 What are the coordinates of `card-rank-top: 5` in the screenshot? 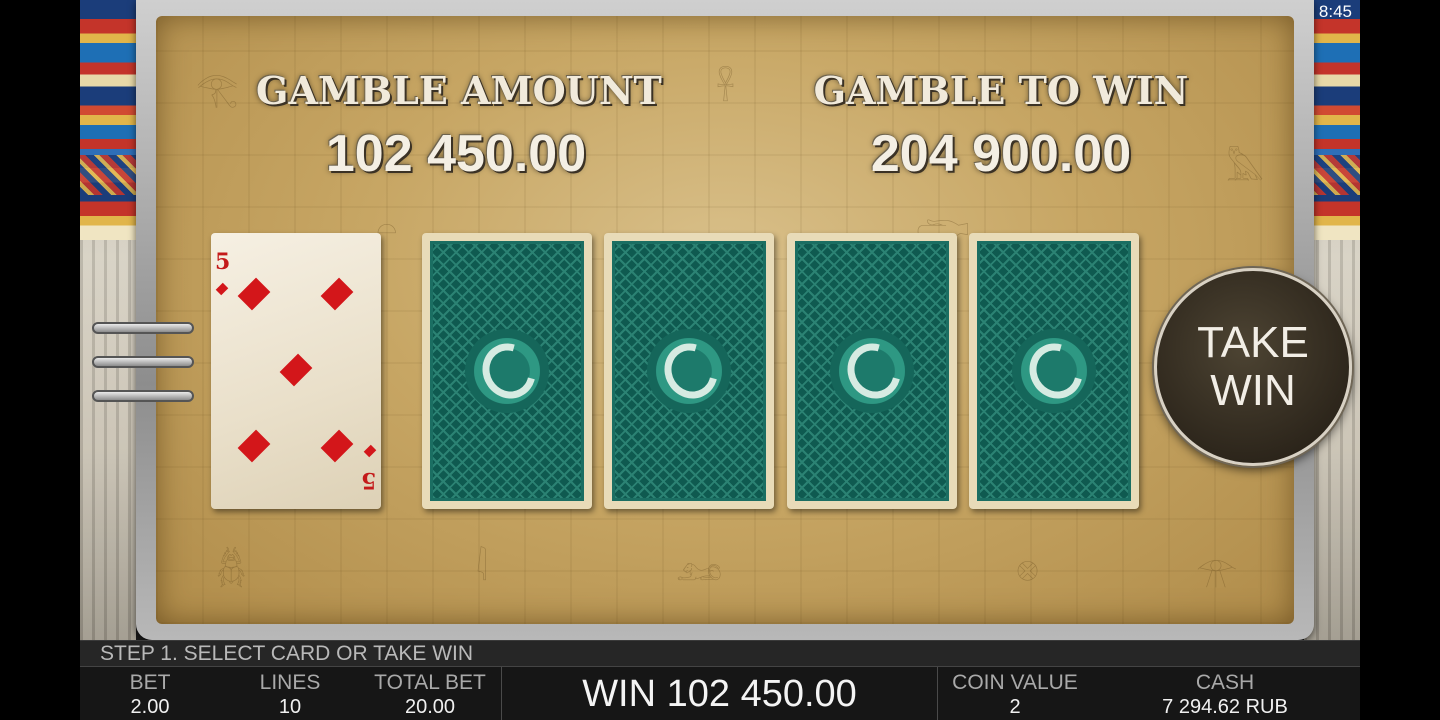 It's located at (223, 262).